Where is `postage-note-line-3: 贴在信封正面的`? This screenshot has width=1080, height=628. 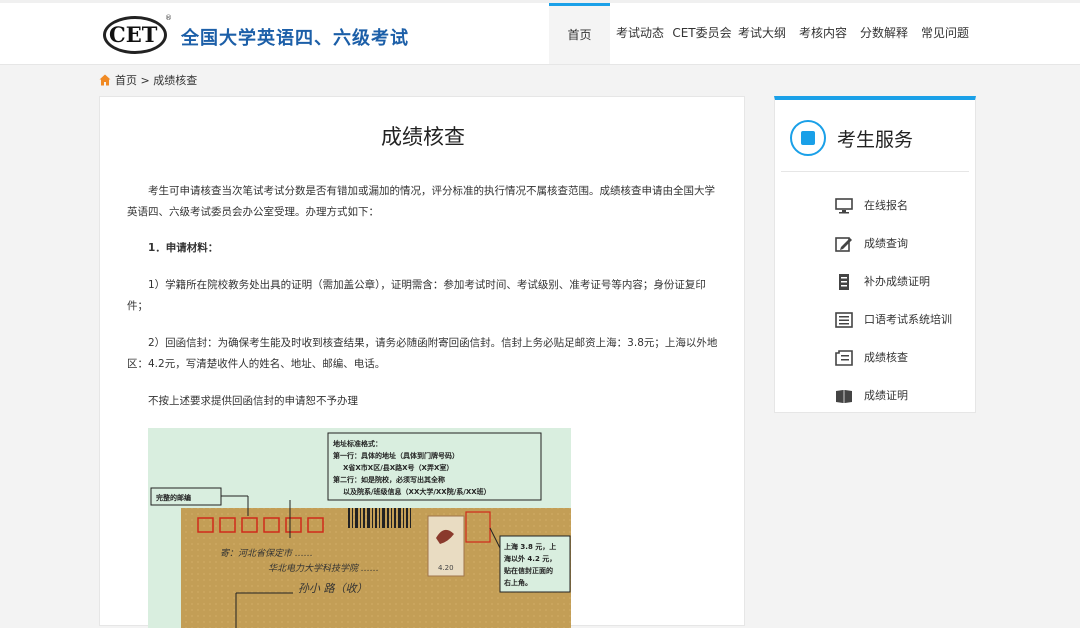 postage-note-line-3: 贴在信封正面的 is located at coordinates (528, 570).